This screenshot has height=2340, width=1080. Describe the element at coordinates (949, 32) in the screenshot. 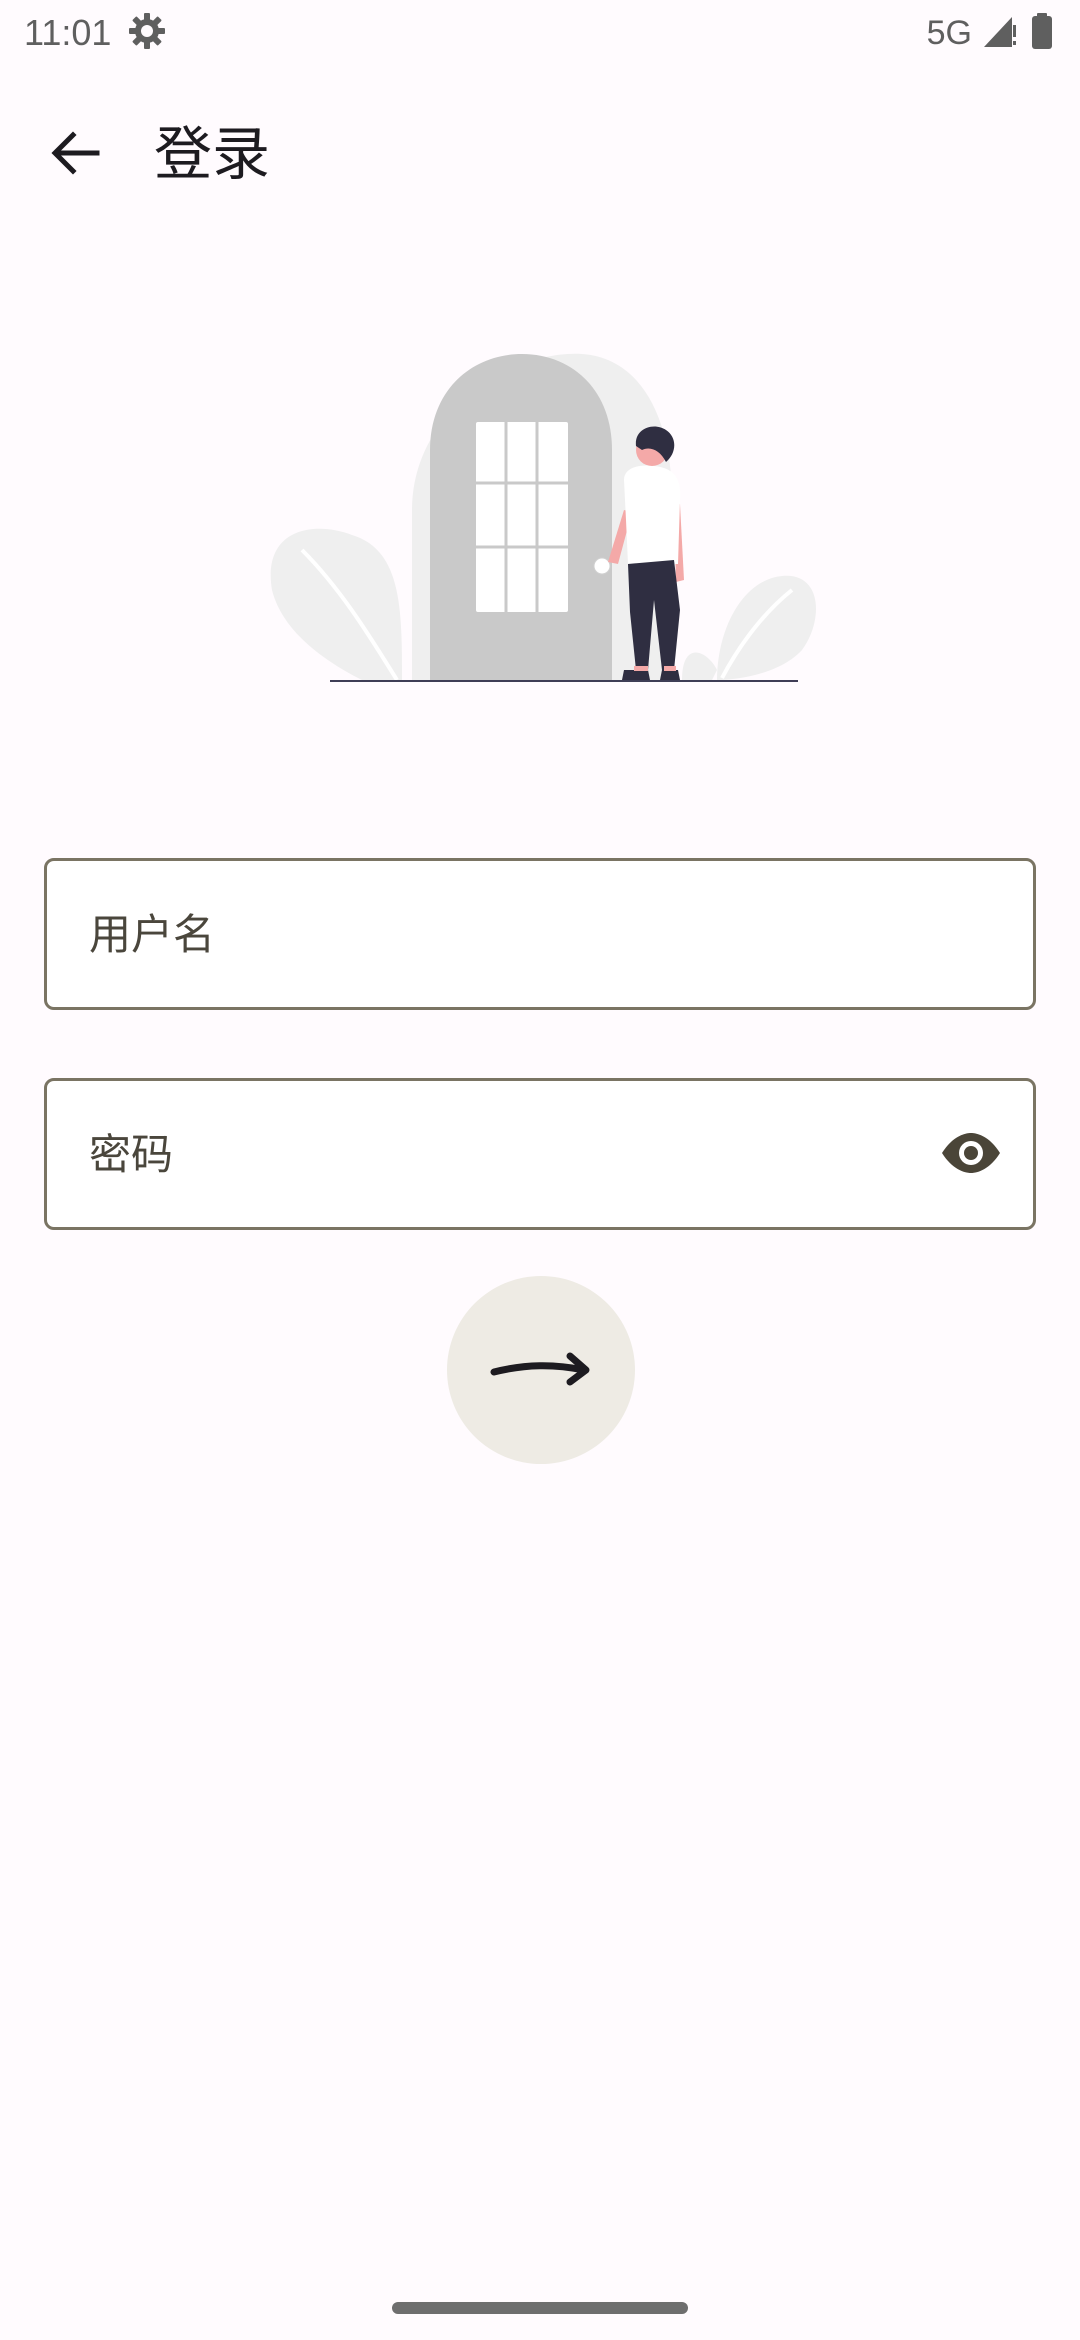

I see `network-type: 5G` at that location.